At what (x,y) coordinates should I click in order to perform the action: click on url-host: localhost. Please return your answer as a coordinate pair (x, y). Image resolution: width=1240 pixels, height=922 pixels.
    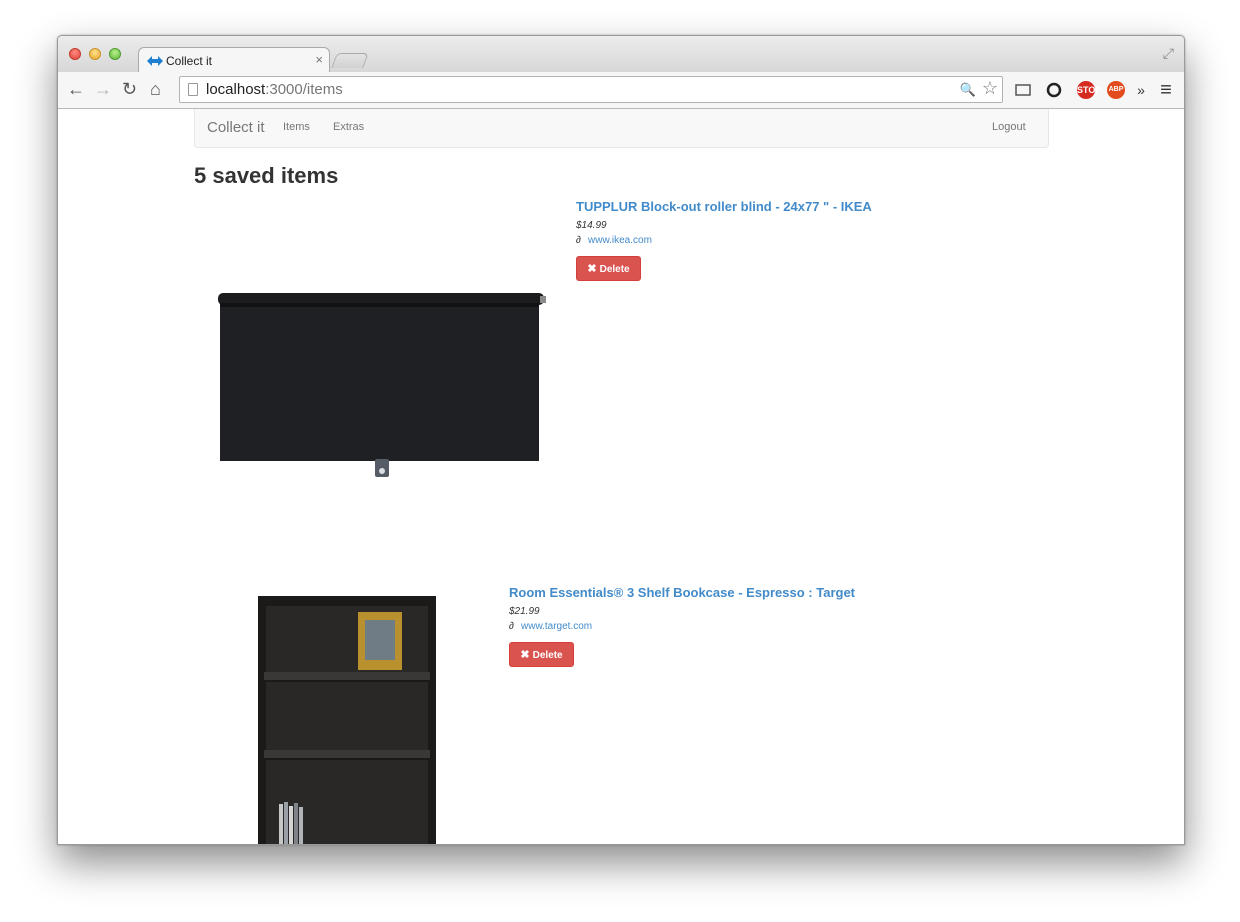
    Looking at the image, I should click on (236, 89).